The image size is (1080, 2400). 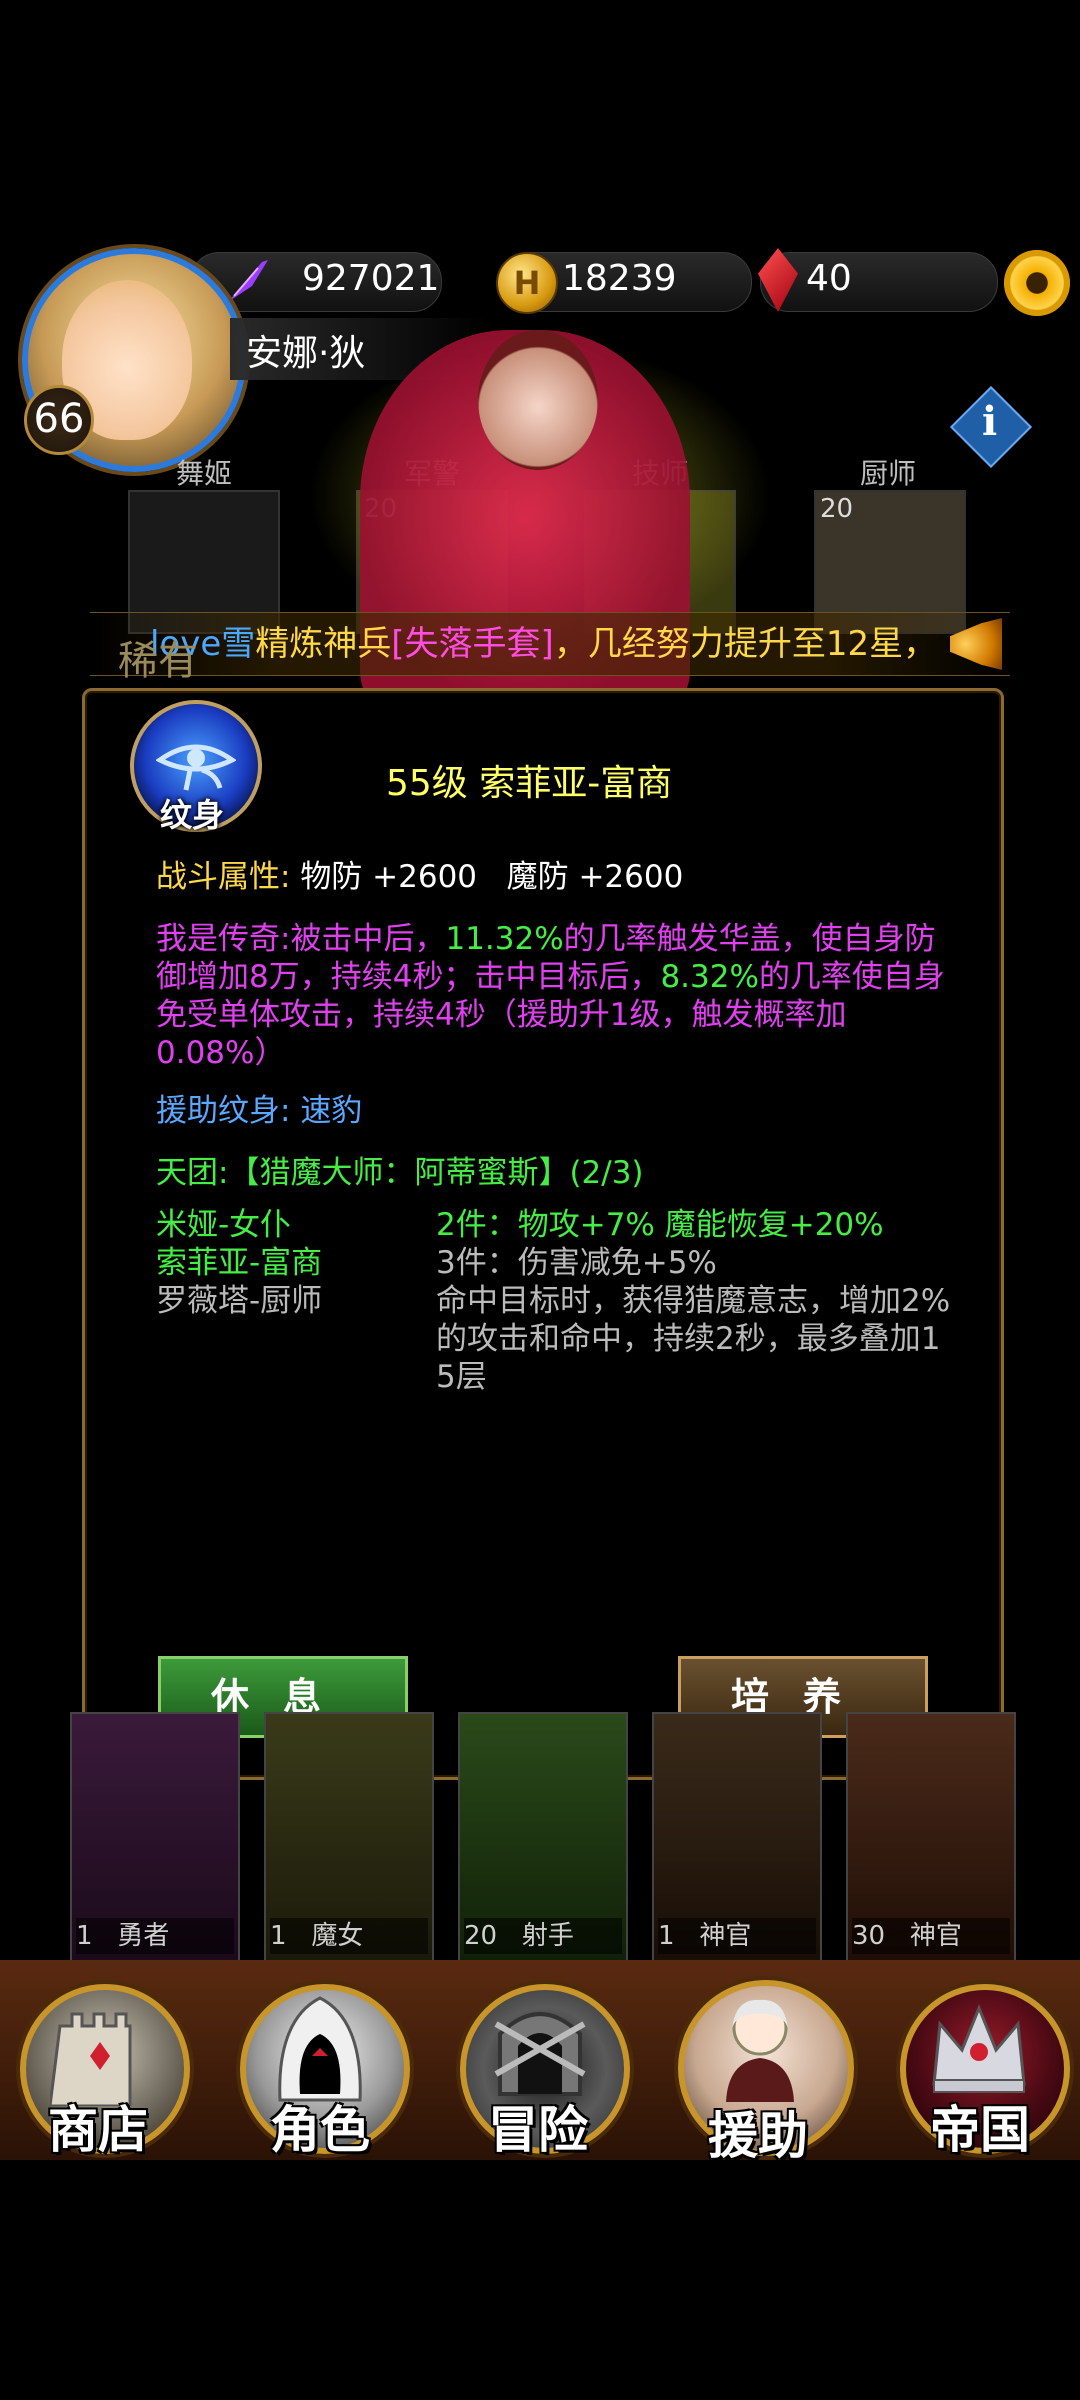 I want to click on tattoo-label: 纹身, so click(x=192, y=815).